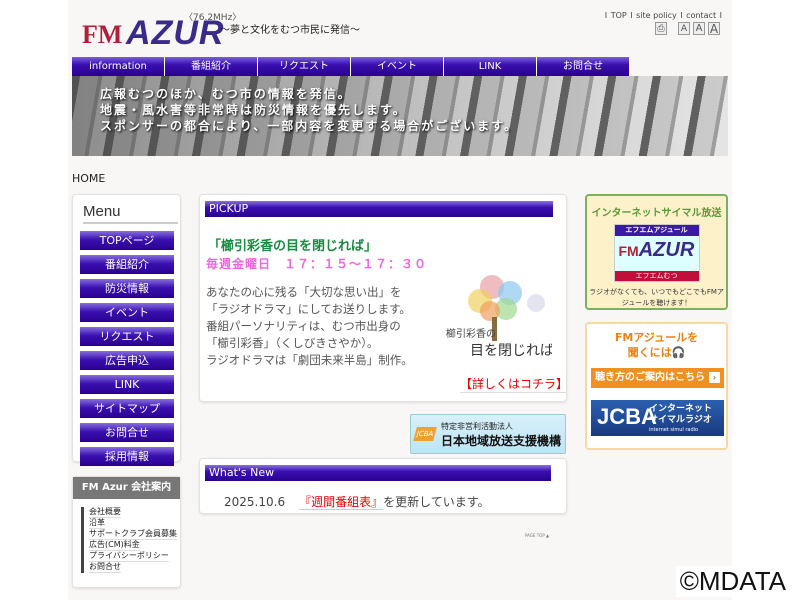 This screenshot has height=600, width=800. What do you see at coordinates (714, 377) in the screenshot?
I see `arrow-right-icon: ›` at bounding box center [714, 377].